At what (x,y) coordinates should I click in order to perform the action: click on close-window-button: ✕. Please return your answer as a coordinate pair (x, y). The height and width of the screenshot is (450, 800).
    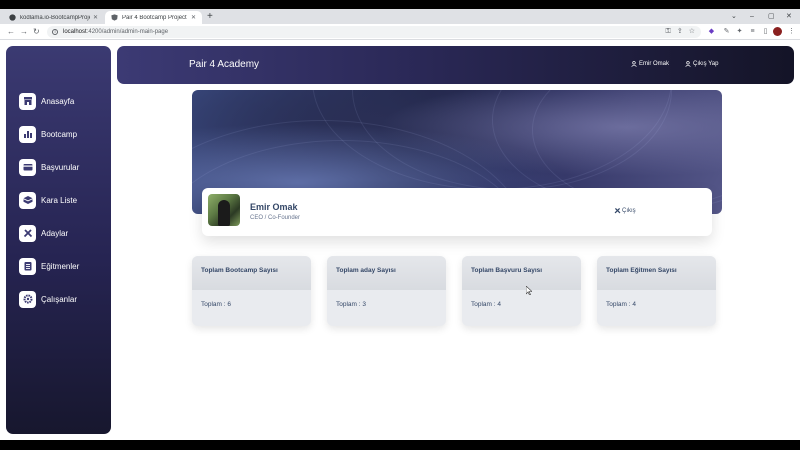
    Looking at the image, I should click on (789, 16).